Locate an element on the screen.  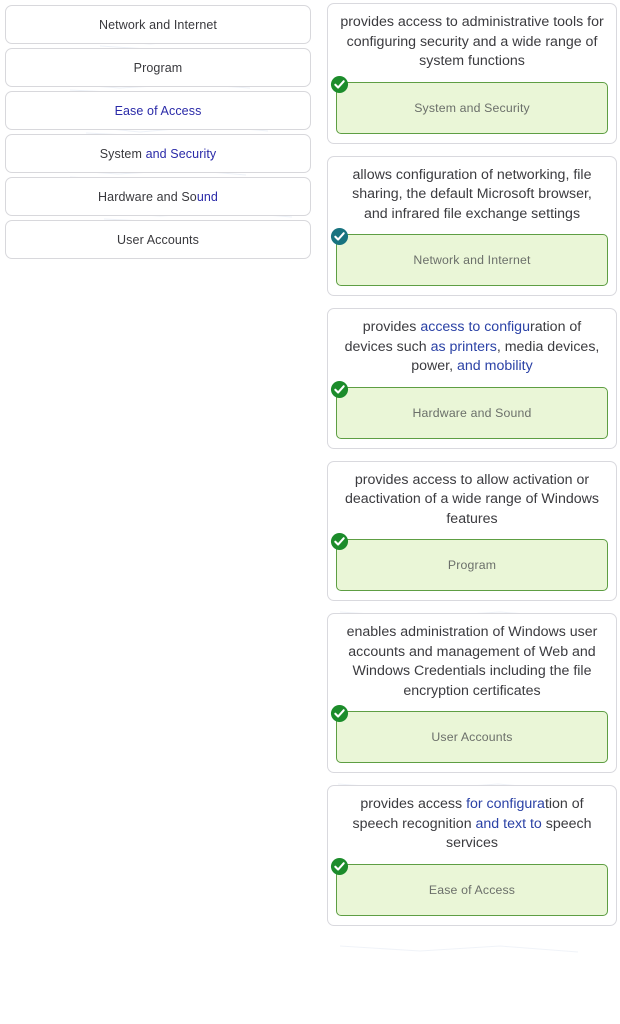
option-label: Network and Internet is located at coordinates (158, 24).